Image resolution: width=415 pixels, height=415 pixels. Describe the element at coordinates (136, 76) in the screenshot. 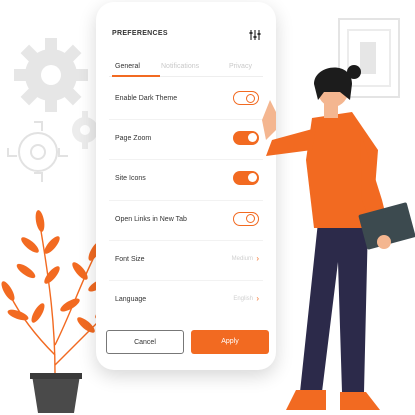

I see `active-tab-indicator` at that location.